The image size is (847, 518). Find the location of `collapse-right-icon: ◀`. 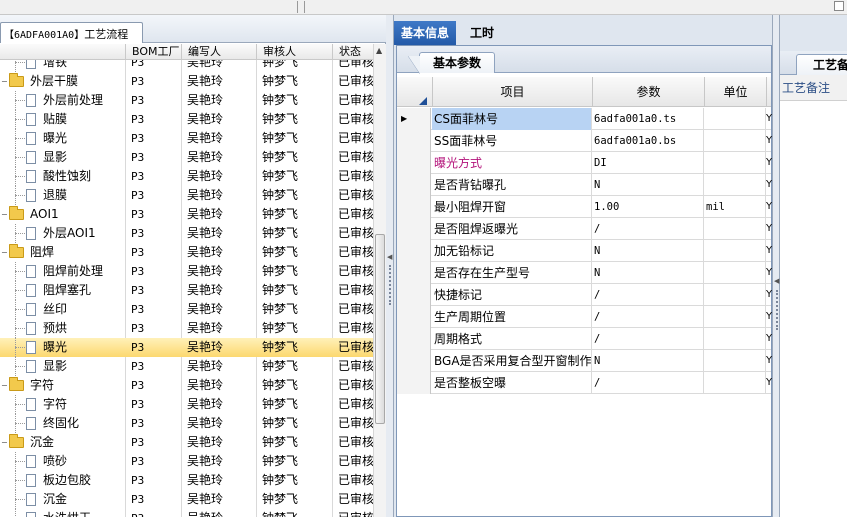

collapse-right-icon: ◀ is located at coordinates (776, 281).